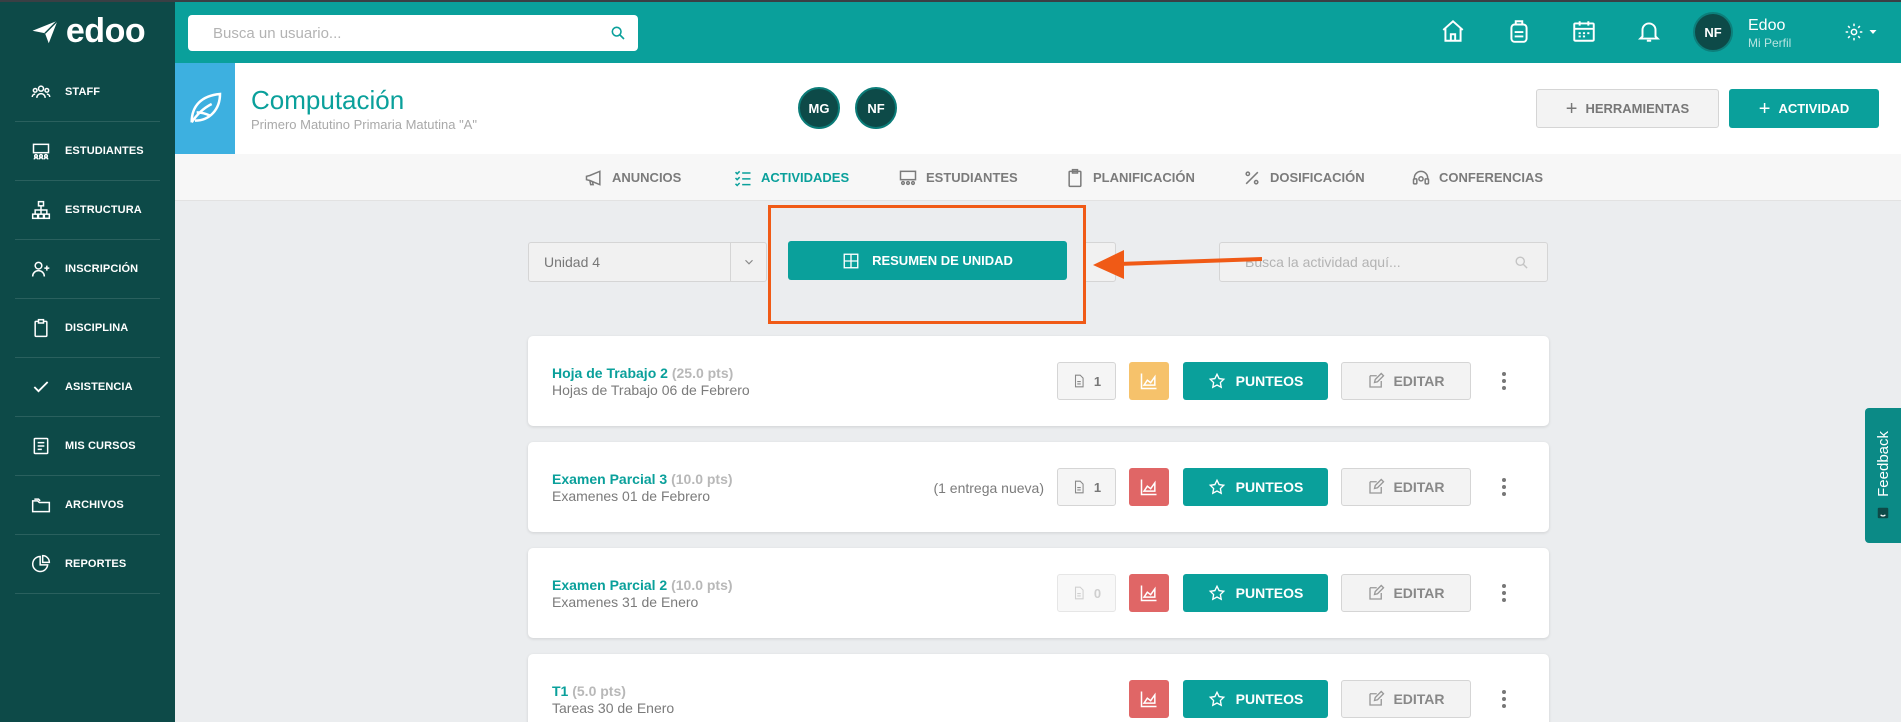  Describe the element at coordinates (1519, 31) in the screenshot. I see `backpack-icon` at that location.